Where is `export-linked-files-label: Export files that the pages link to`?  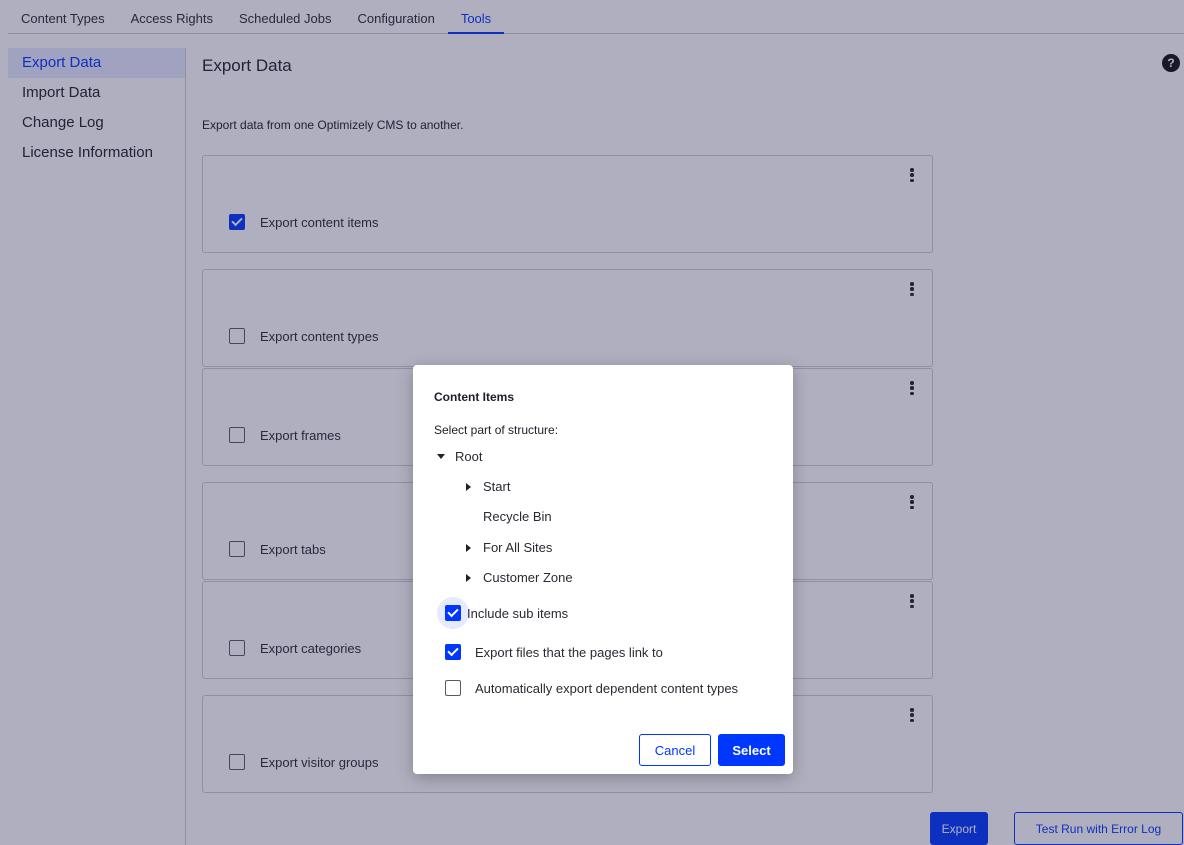
export-linked-files-label: Export files that the pages link to is located at coordinates (569, 652).